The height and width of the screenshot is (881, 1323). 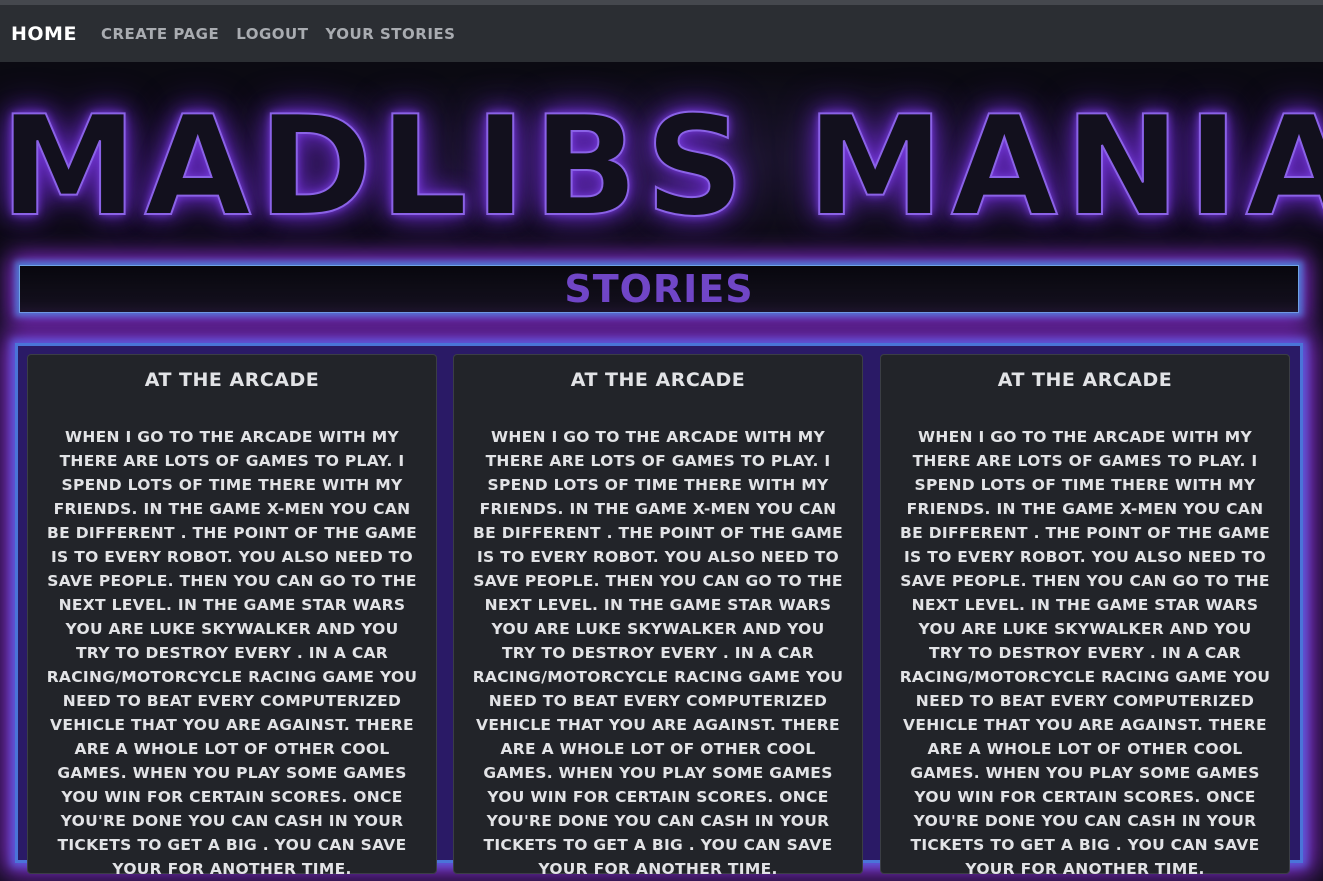 What do you see at coordinates (390, 34) in the screenshot?
I see `nav-your-stories-link: YOUR STORIES` at bounding box center [390, 34].